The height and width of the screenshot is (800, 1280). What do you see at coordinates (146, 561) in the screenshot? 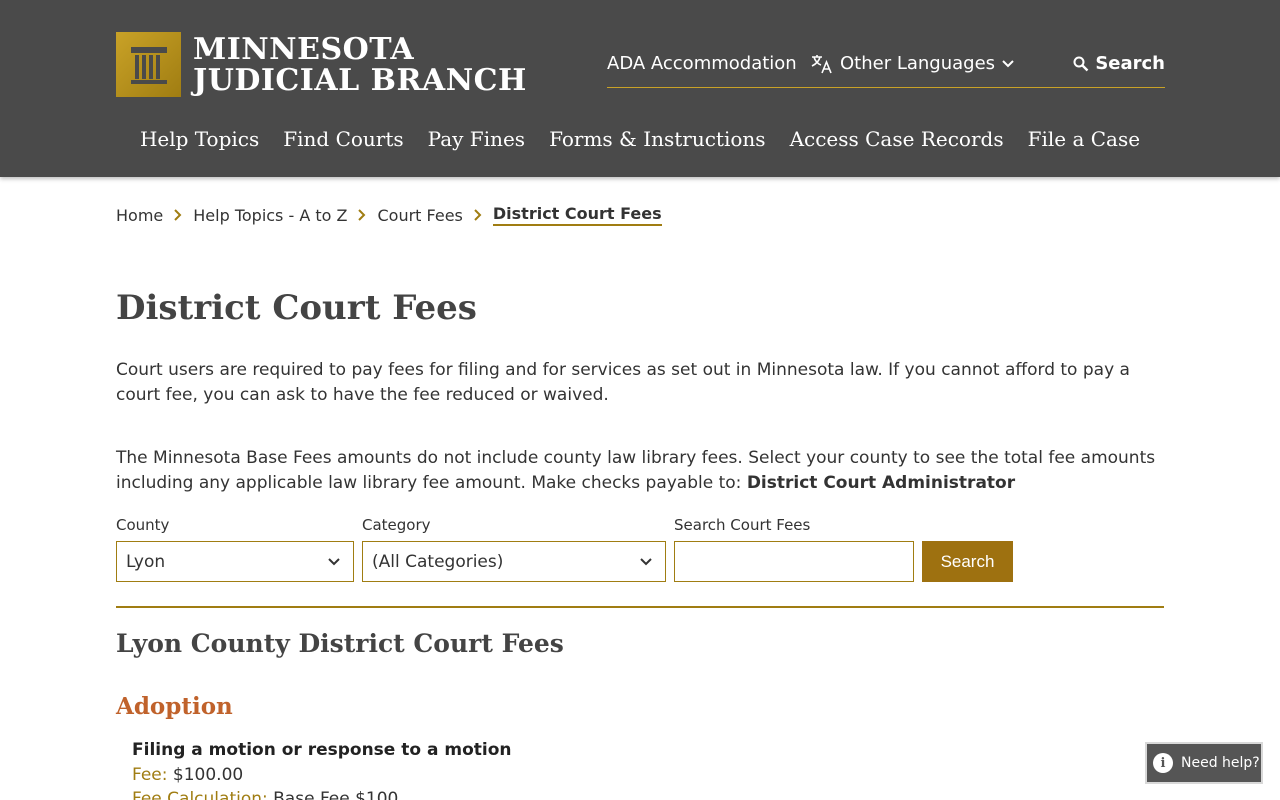
I see `county-select-value: Lyon` at bounding box center [146, 561].